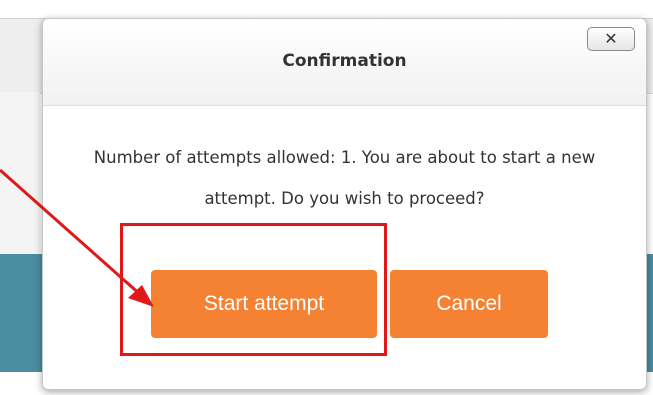 This screenshot has height=395, width=653. I want to click on background-left-panel, so click(20, 173).